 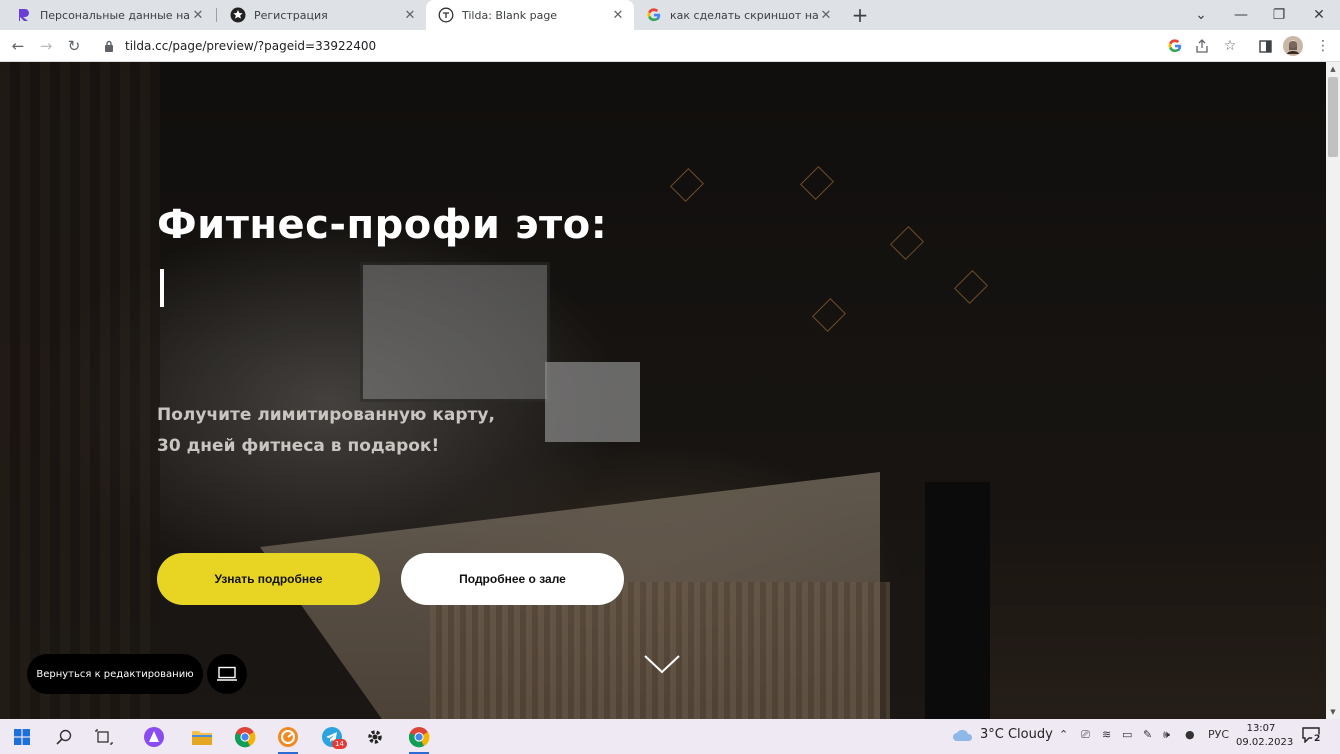 What do you see at coordinates (22, 737) in the screenshot?
I see `windows-start-icon` at bounding box center [22, 737].